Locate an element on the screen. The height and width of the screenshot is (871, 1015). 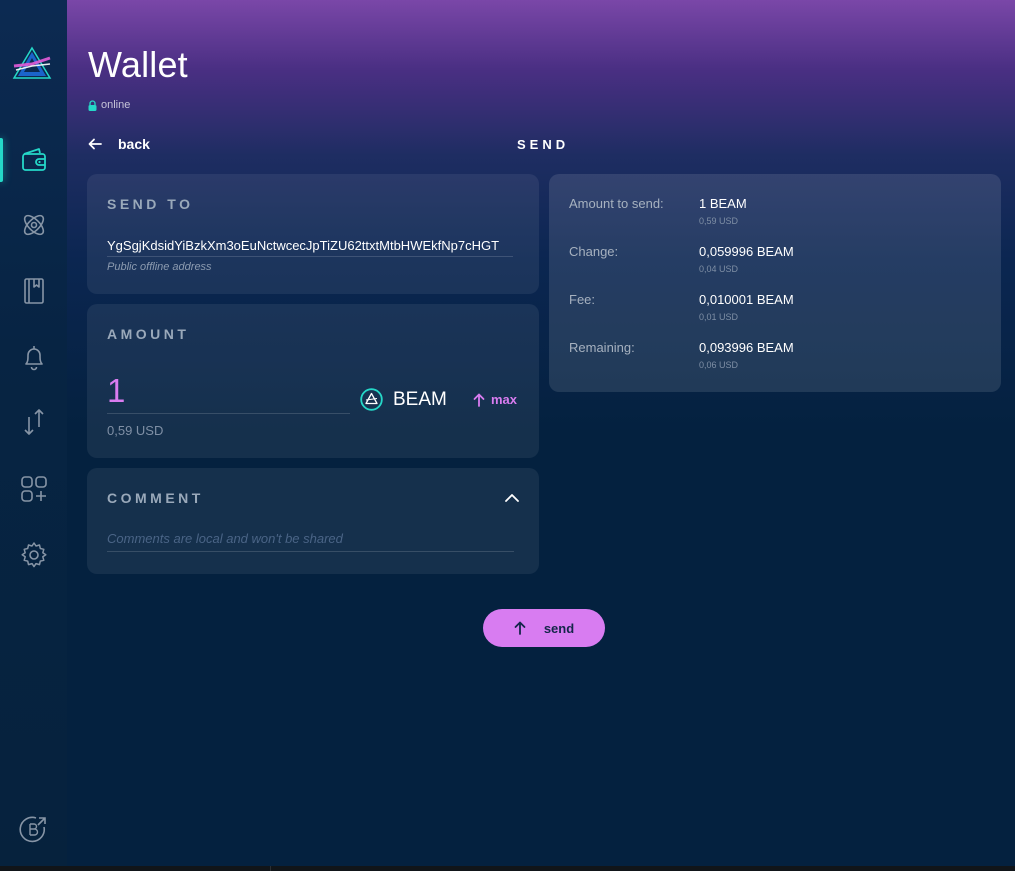
max-button: max is located at coordinates (495, 399).